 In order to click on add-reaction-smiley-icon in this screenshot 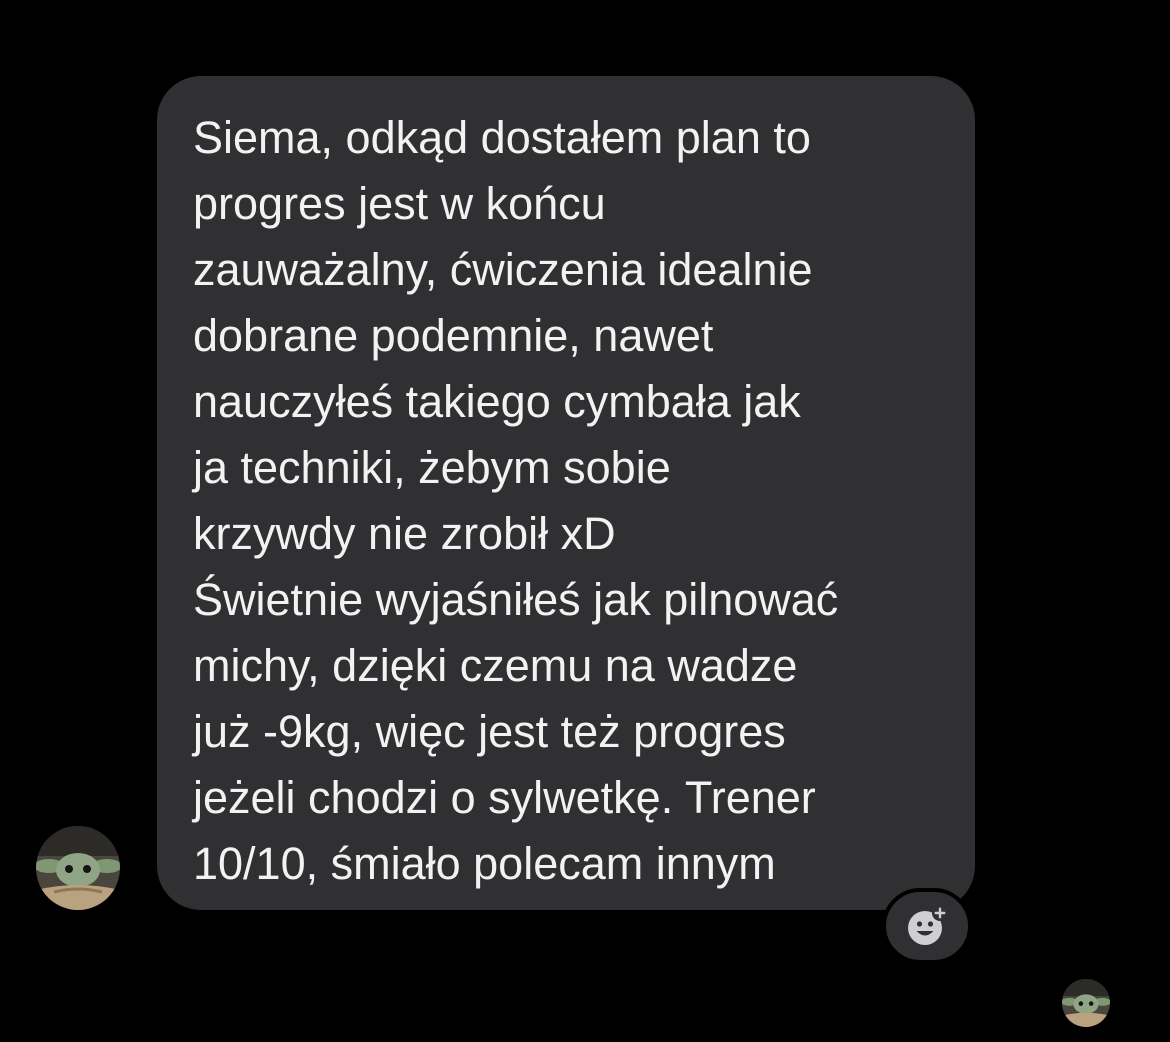, I will do `click(928, 925)`.